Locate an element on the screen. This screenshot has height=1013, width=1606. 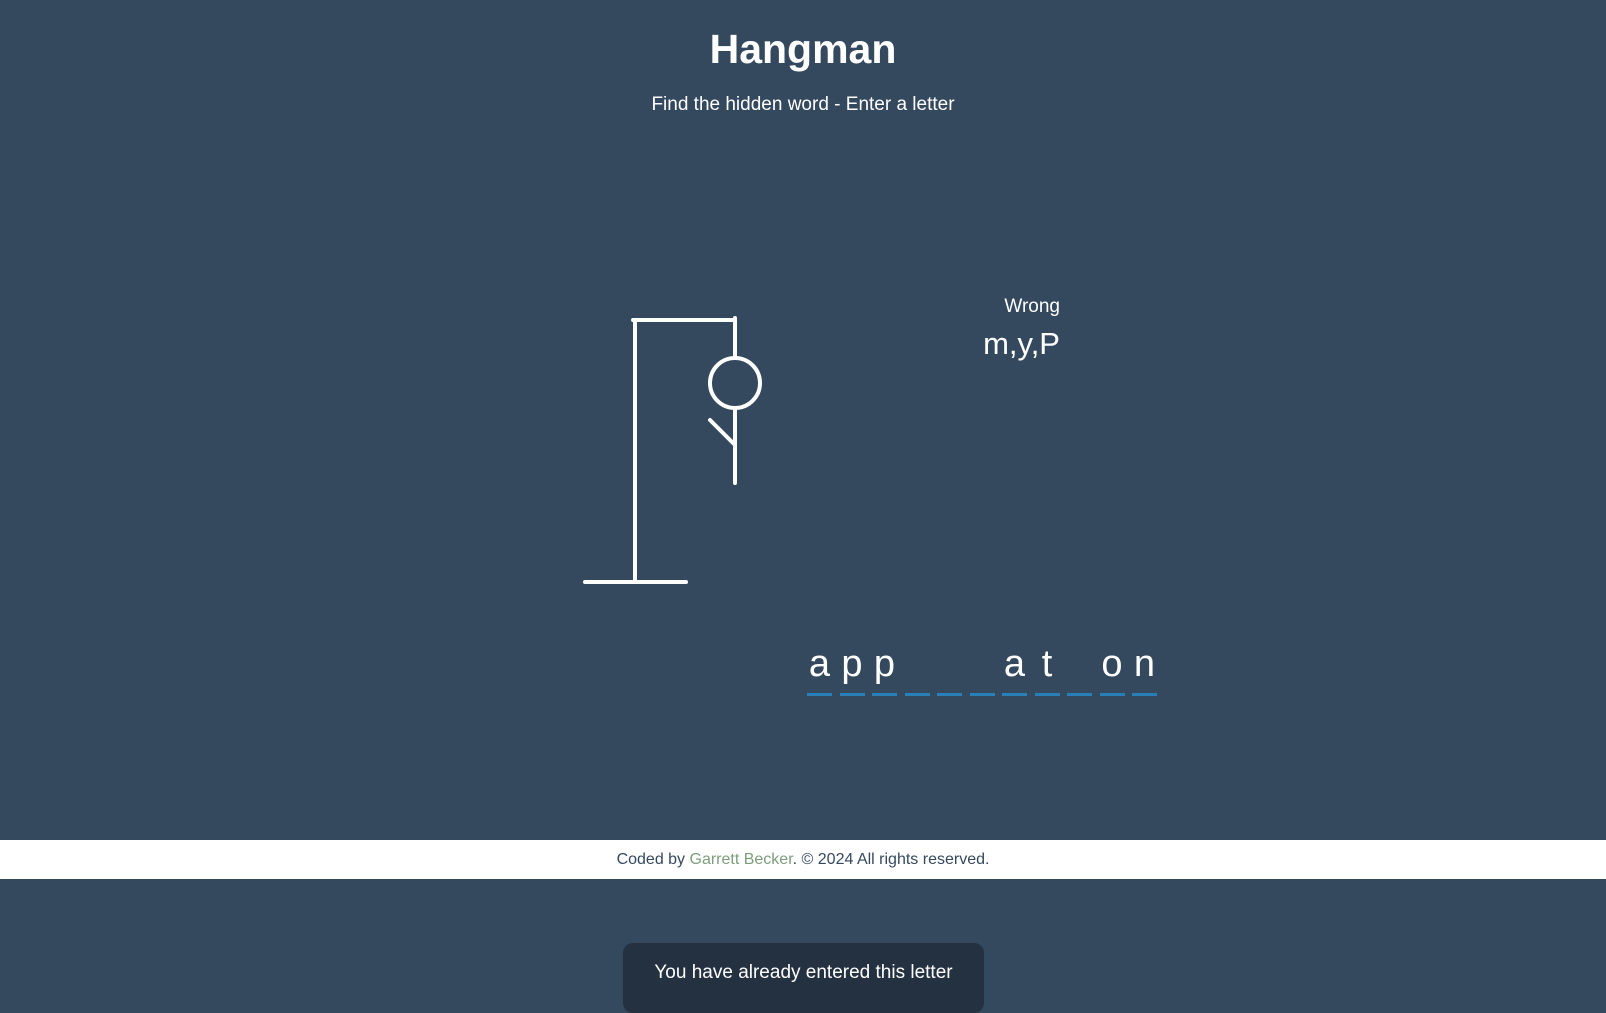
letter-slot: o is located at coordinates (1112, 668).